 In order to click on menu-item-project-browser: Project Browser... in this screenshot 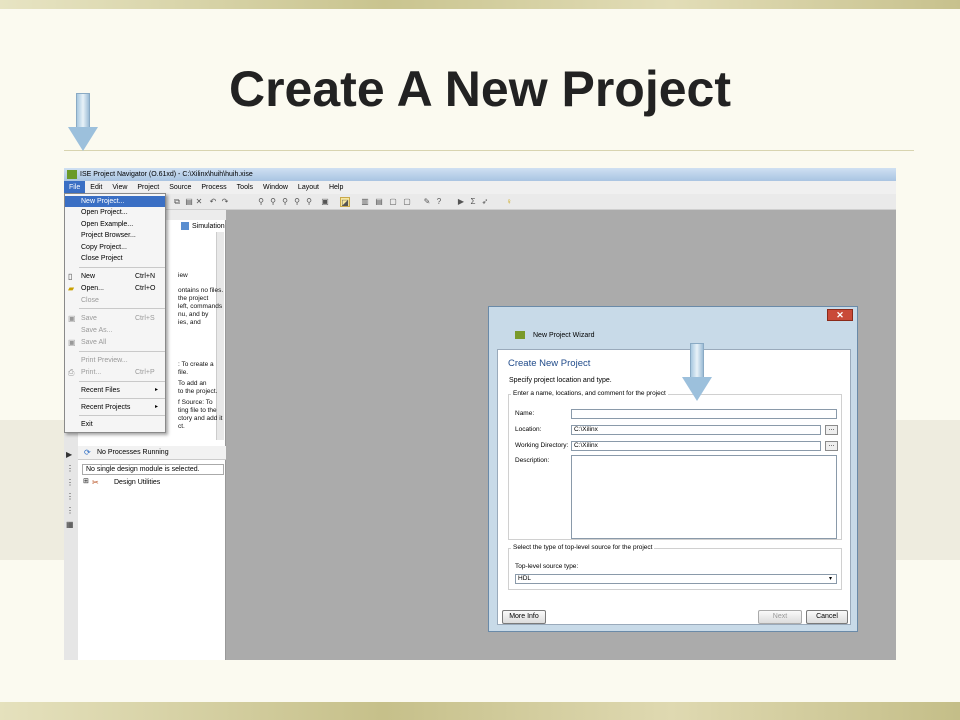, I will do `click(115, 235)`.